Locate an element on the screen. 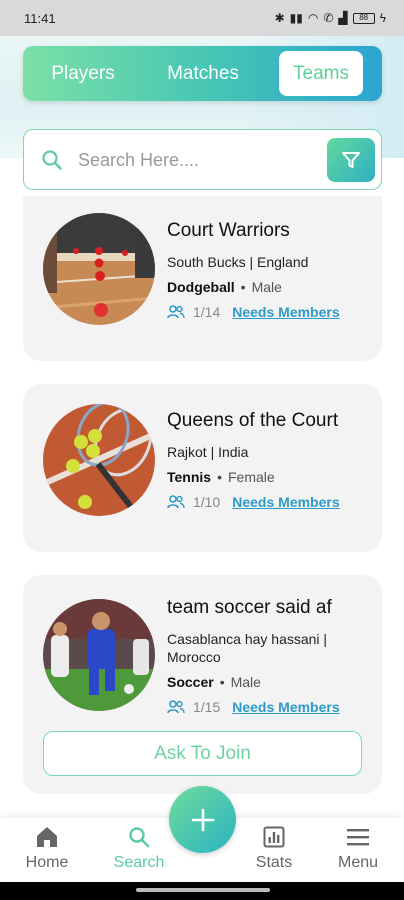 The width and height of the screenshot is (404, 900). team-meta: 1/14 Needs Members is located at coordinates (269, 312).